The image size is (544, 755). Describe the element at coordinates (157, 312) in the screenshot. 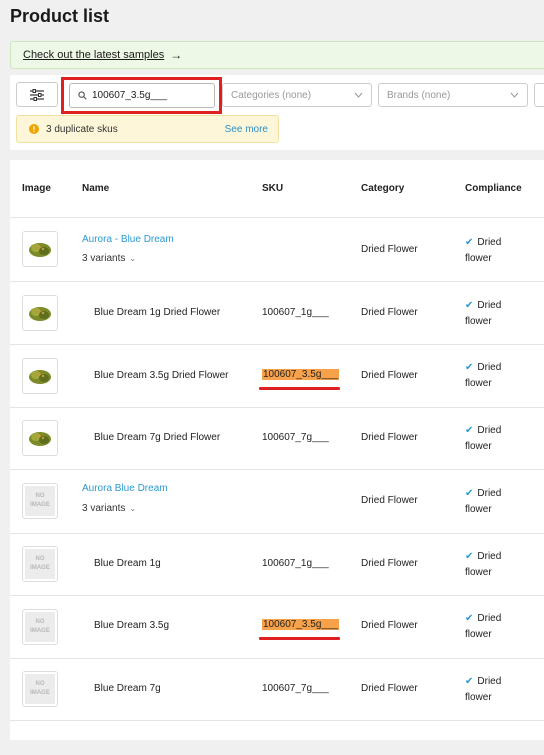

I see `variant-name: Blue Dream 1g Dried Flower` at that location.